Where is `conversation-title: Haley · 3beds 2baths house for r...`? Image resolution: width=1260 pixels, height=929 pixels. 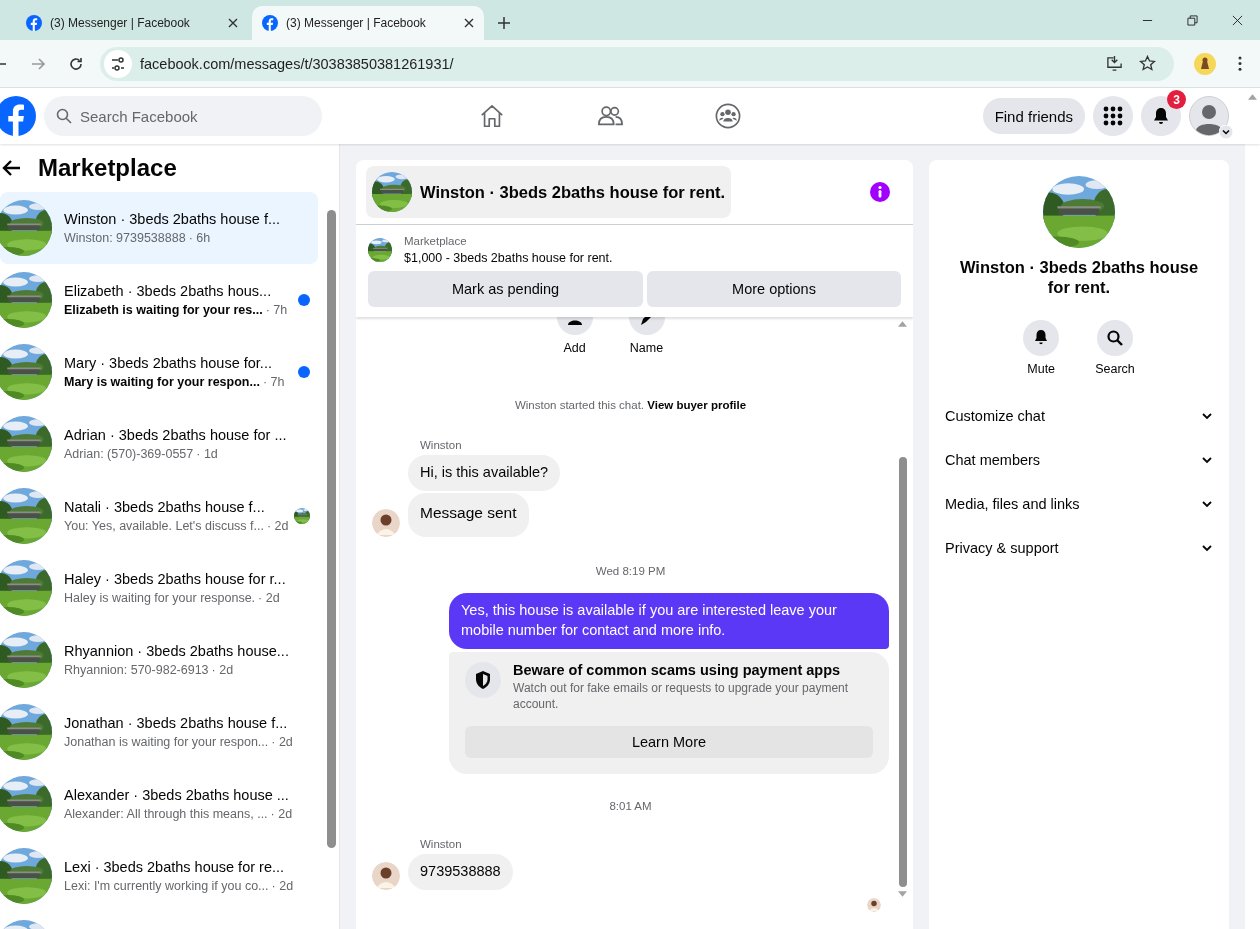
conversation-title: Haley · 3beds 2baths house for r... is located at coordinates (175, 579).